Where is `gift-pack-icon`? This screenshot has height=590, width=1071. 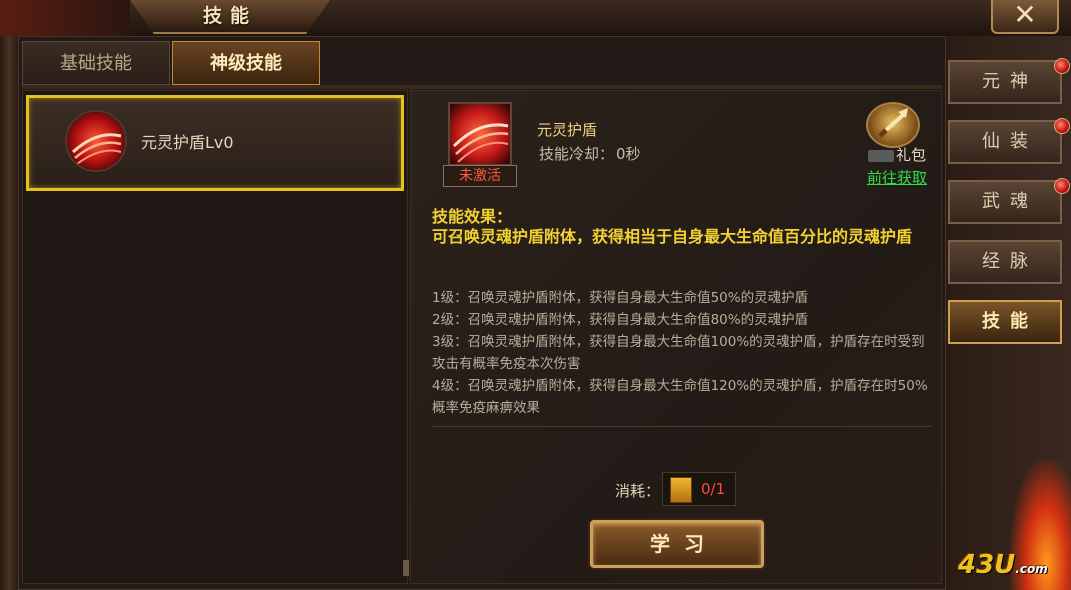 gift-pack-icon is located at coordinates (893, 125).